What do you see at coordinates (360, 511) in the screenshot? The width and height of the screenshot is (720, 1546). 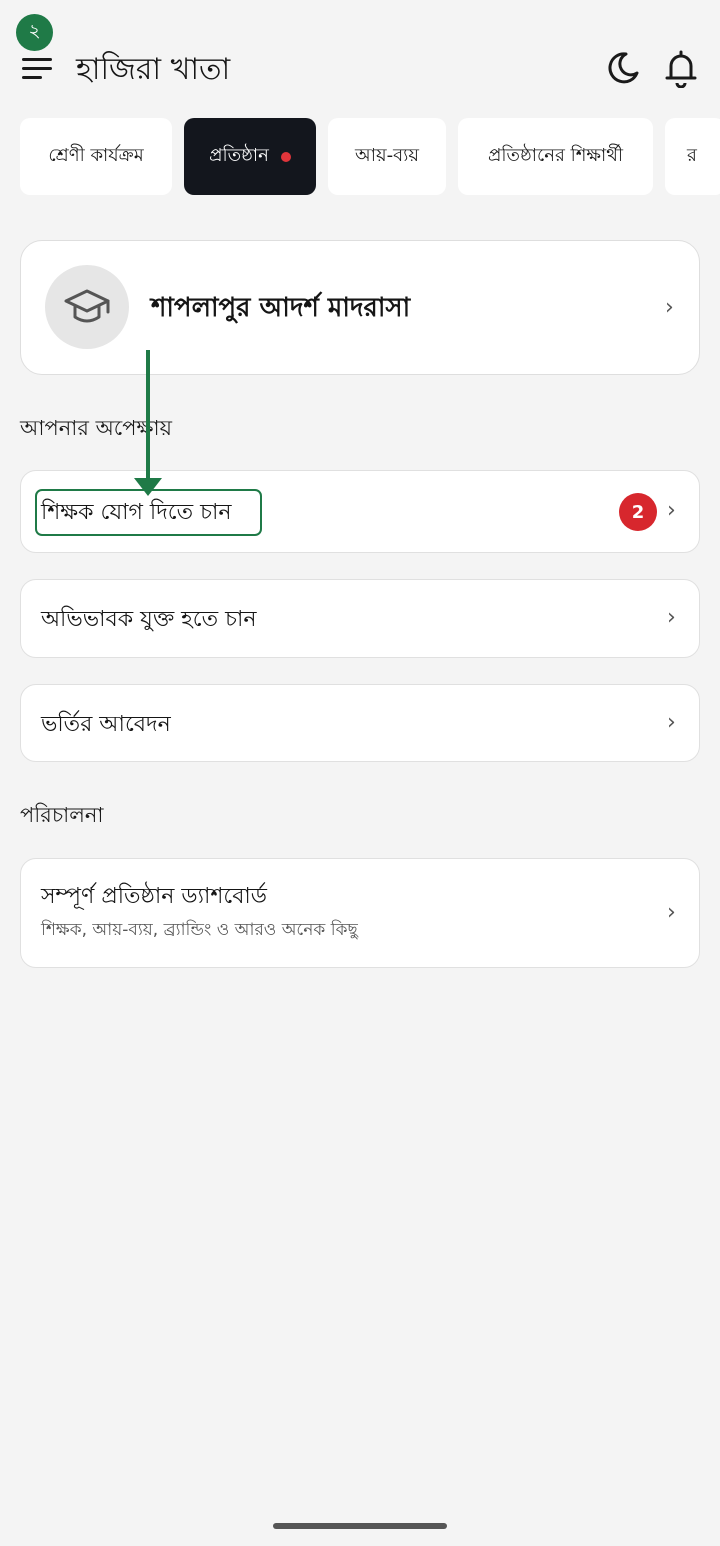 I see `pending-teacher-requests: শিক্ষক যোগ দিতে চান 2 ›` at bounding box center [360, 511].